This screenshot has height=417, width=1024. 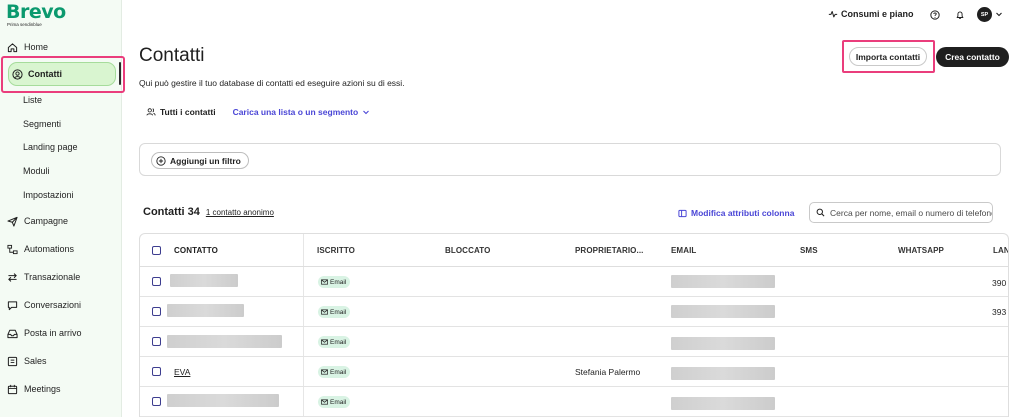 I want to click on arrows-swap-icon, so click(x=12, y=277).